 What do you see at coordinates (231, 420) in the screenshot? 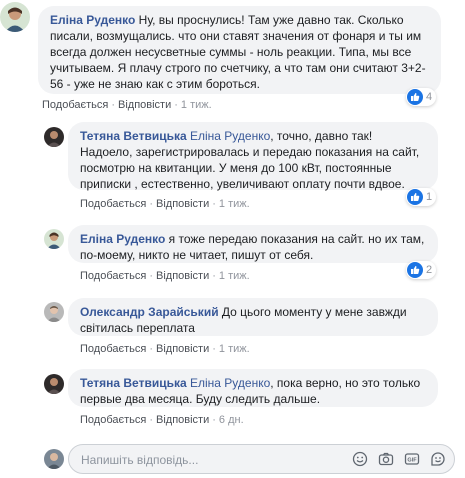
I see `timestamp: 6 дн.` at bounding box center [231, 420].